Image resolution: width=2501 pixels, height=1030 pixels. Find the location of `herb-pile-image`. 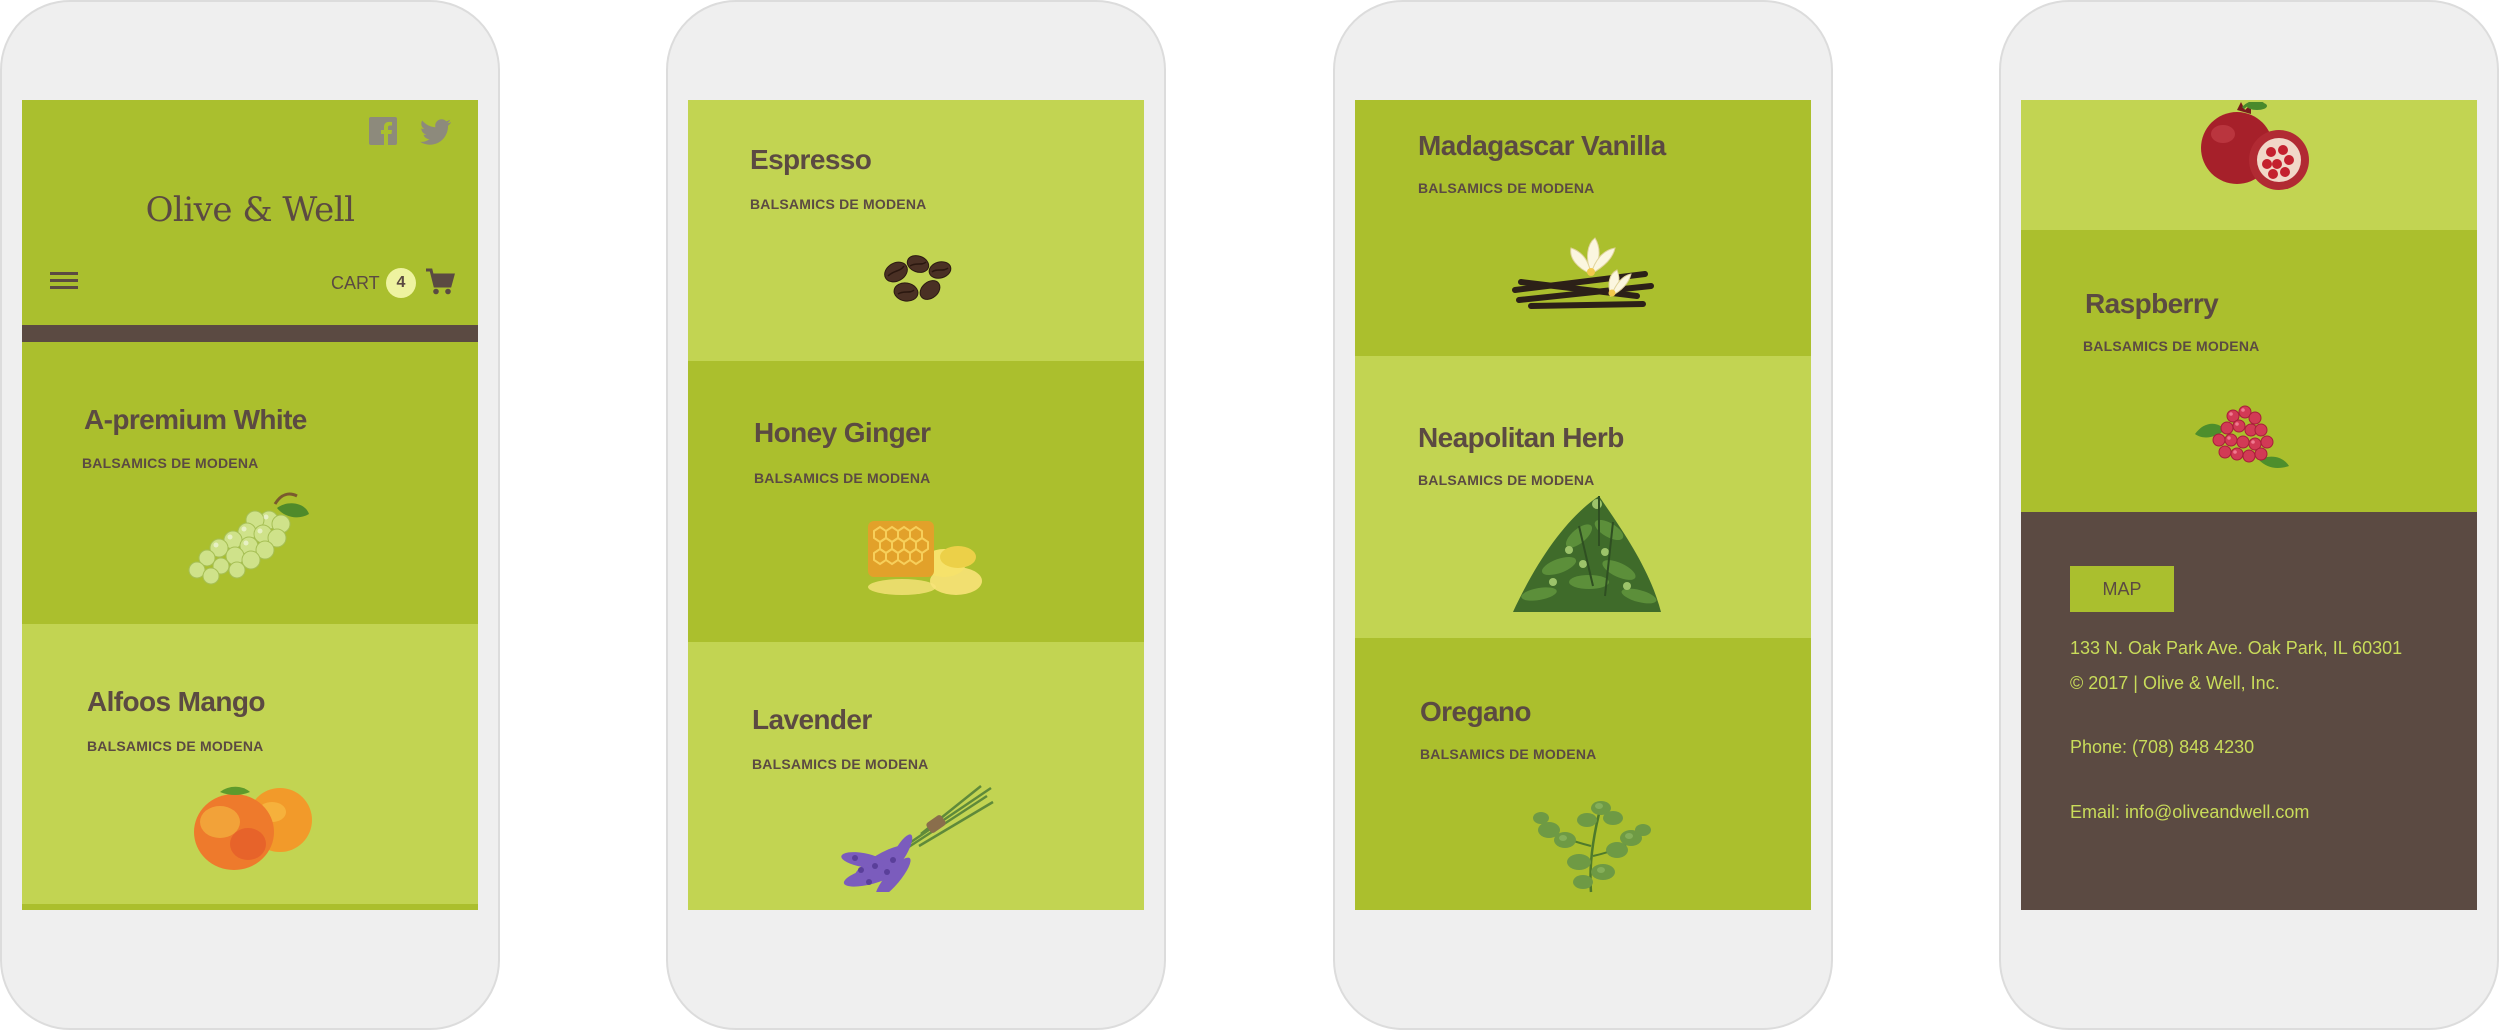

herb-pile-image is located at coordinates (1587, 554).